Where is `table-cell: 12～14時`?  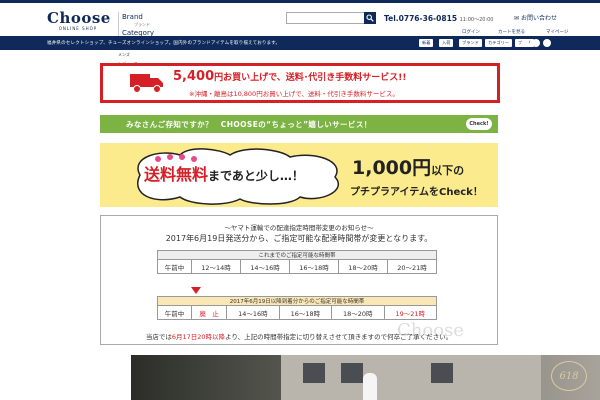 table-cell: 12～14時 is located at coordinates (216, 266).